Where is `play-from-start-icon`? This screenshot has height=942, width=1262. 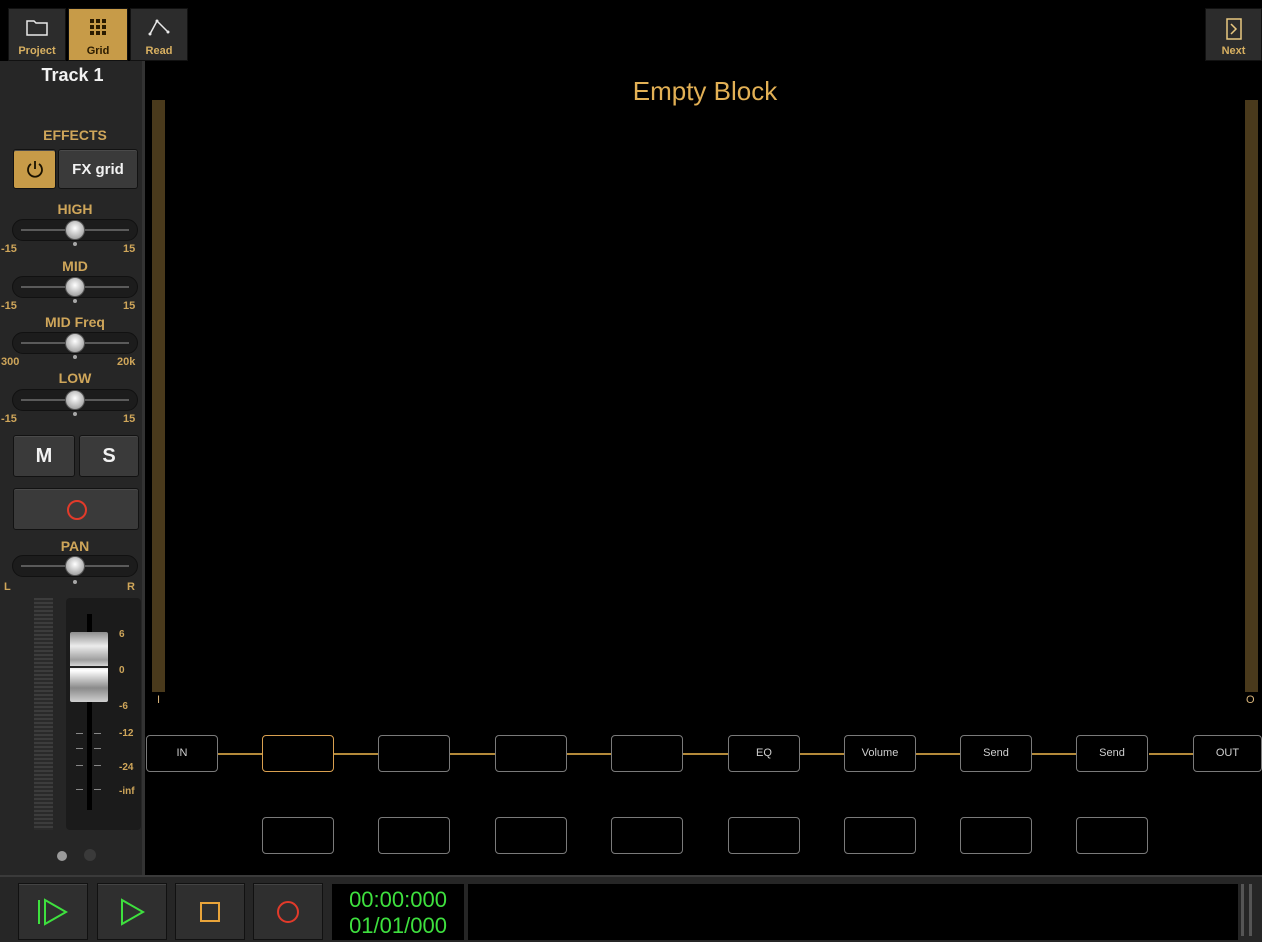
play-from-start-icon is located at coordinates (53, 911).